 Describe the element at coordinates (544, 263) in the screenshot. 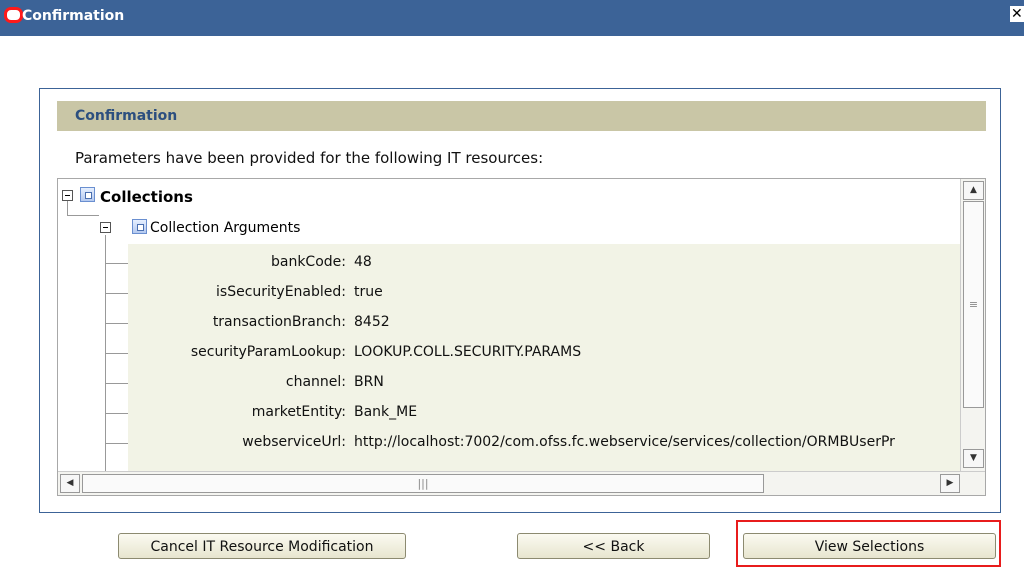

I see `parameter-row: bankCode: 48` at that location.